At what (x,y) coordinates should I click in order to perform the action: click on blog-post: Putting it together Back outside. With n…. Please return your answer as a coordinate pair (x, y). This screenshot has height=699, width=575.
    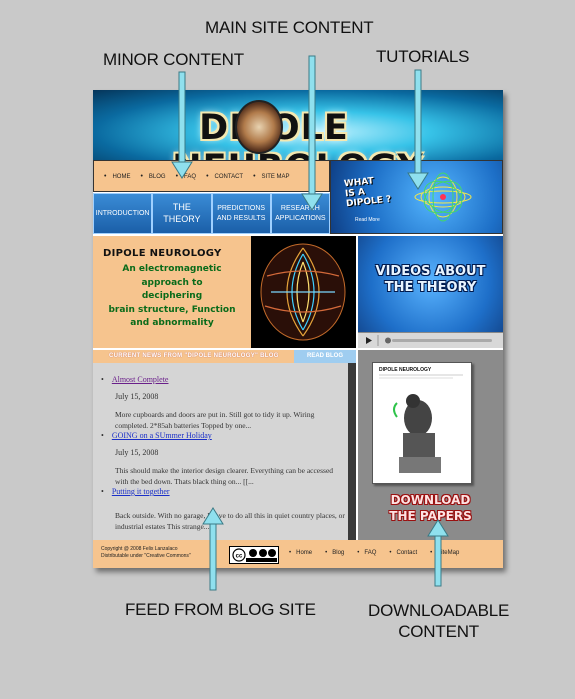
    Looking at the image, I should click on (223, 509).